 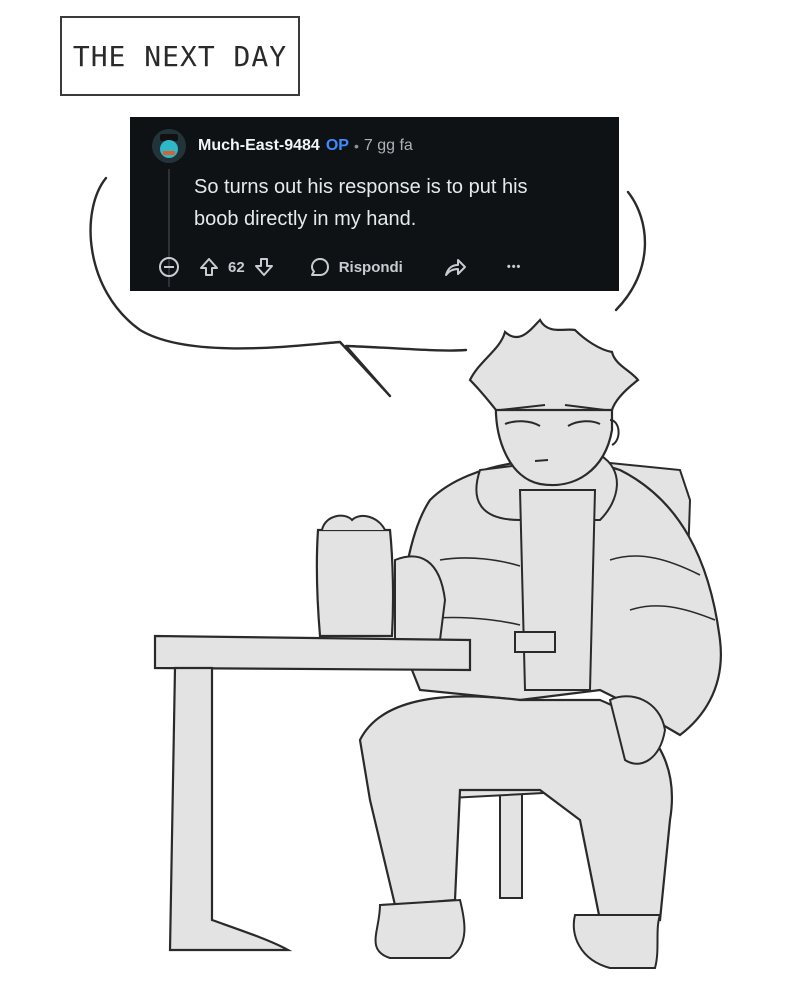 I want to click on downvote-button, so click(x=264, y=267).